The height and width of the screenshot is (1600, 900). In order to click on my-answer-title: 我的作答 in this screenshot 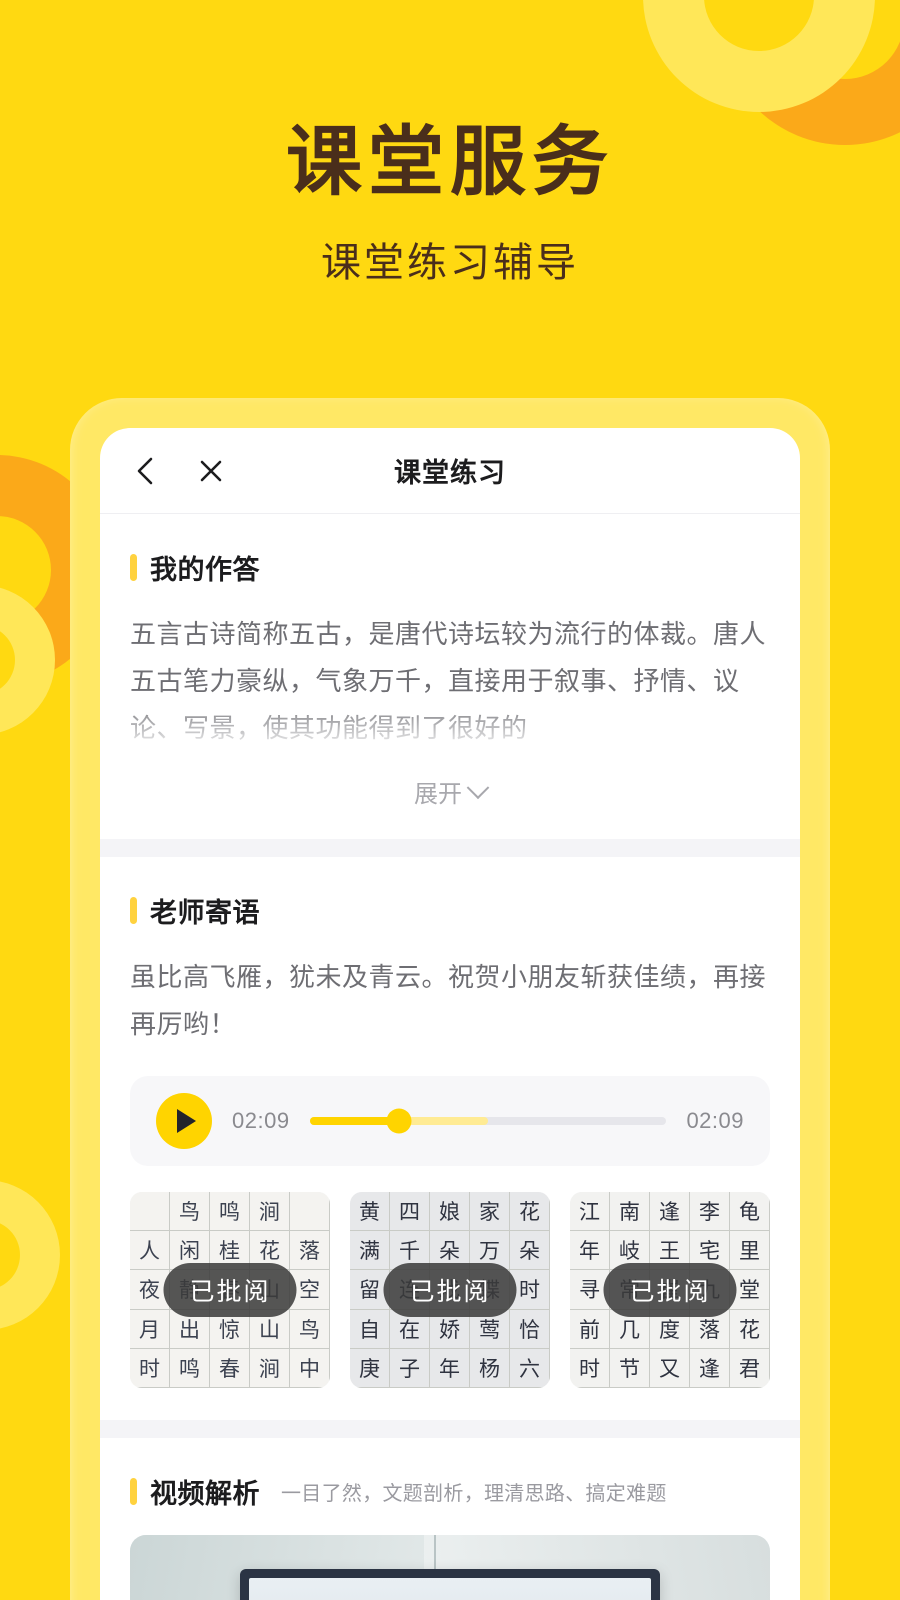, I will do `click(205, 570)`.